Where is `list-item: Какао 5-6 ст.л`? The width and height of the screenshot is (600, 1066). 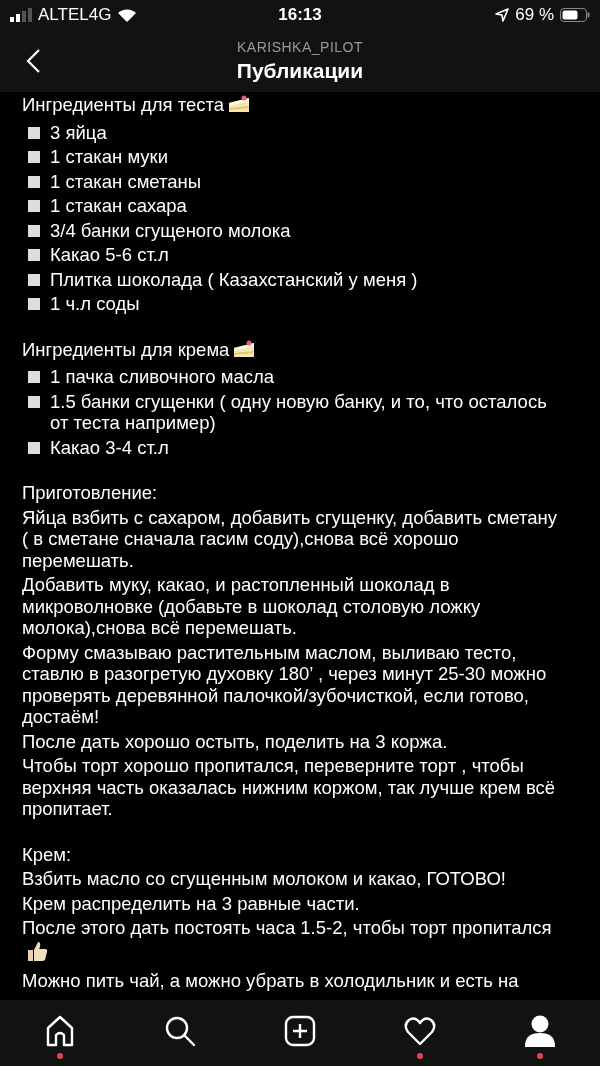 list-item: Какао 5-6 ст.л is located at coordinates (110, 255).